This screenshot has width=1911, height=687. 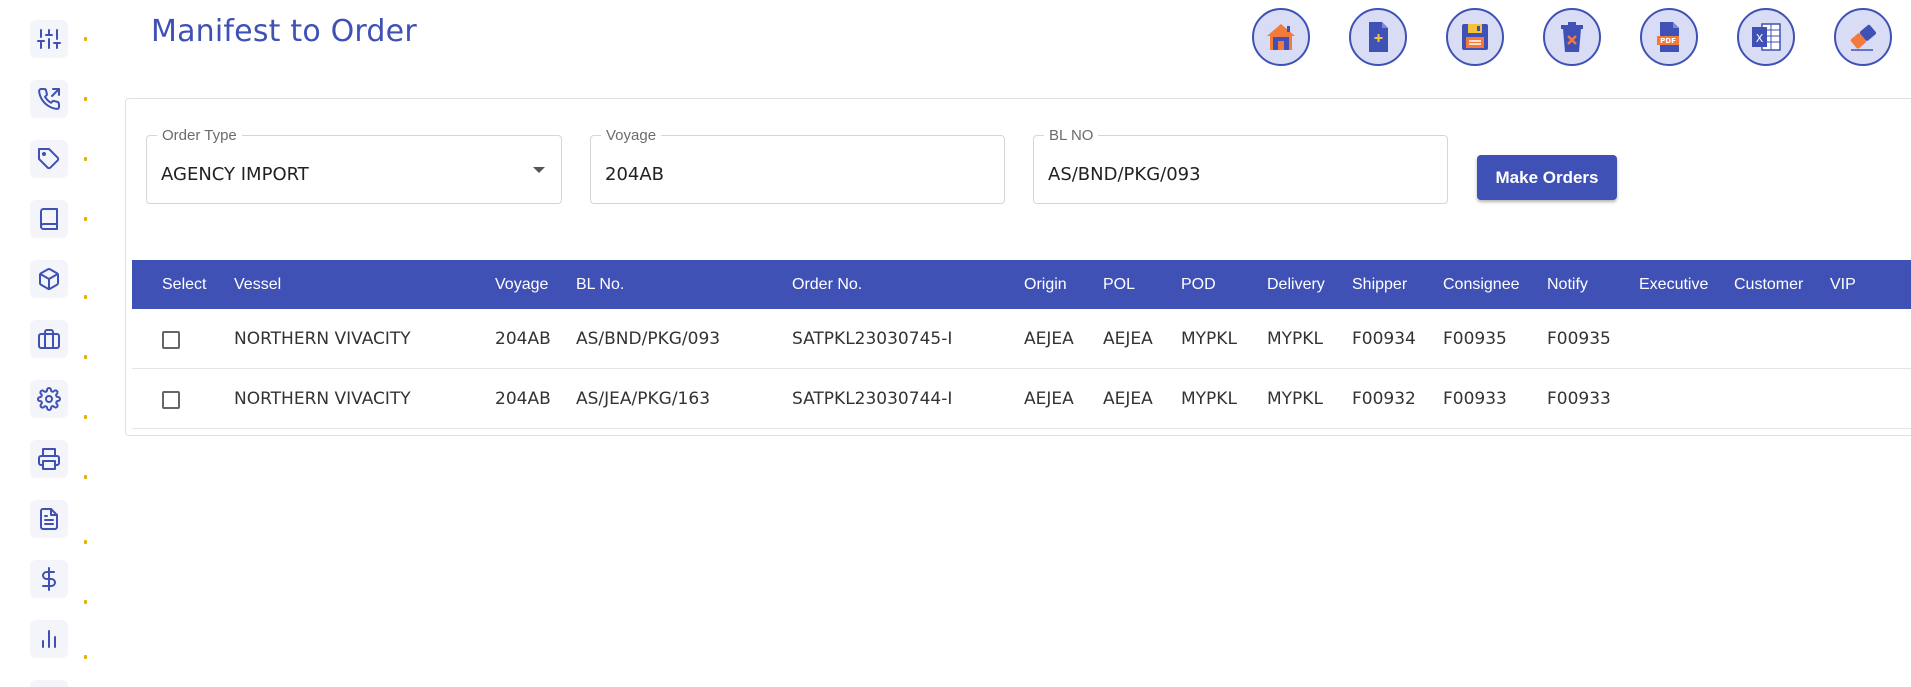 What do you see at coordinates (1124, 174) in the screenshot?
I see `bl-no-value: AS/BND/PKG/093` at bounding box center [1124, 174].